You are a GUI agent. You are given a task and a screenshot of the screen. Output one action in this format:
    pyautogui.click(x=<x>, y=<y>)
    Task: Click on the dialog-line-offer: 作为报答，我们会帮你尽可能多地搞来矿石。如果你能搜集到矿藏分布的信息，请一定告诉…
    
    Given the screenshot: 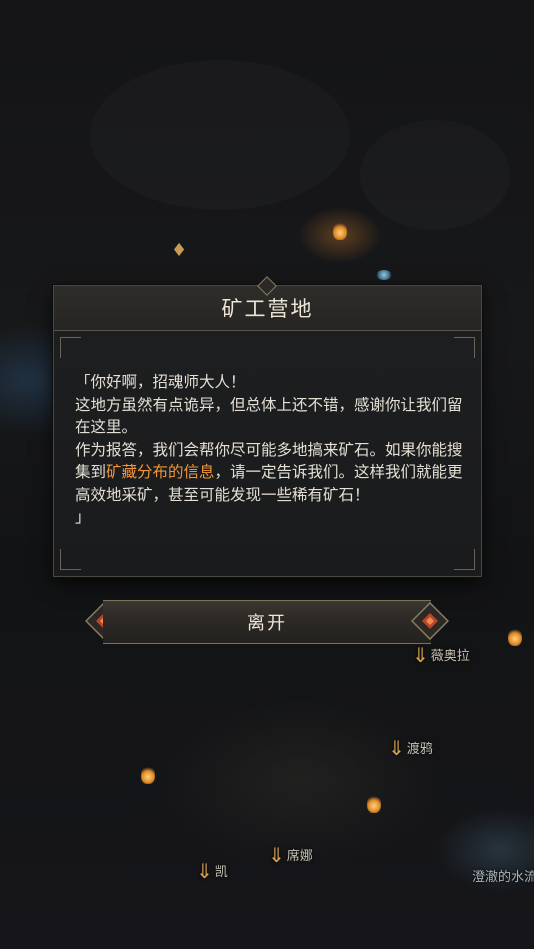 What is the action you would take?
    pyautogui.click(x=270, y=473)
    